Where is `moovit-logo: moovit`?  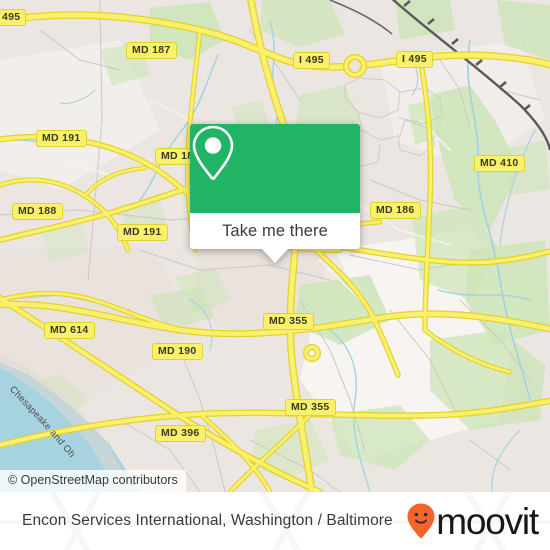
moovit-logo: moovit is located at coordinates (472, 521).